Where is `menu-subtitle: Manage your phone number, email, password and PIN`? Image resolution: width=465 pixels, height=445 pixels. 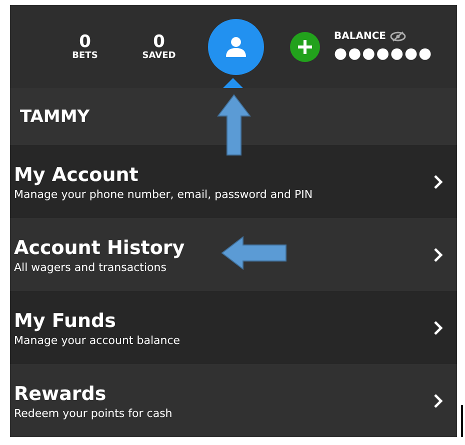 menu-subtitle: Manage your phone number, email, password and PIN is located at coordinates (163, 194).